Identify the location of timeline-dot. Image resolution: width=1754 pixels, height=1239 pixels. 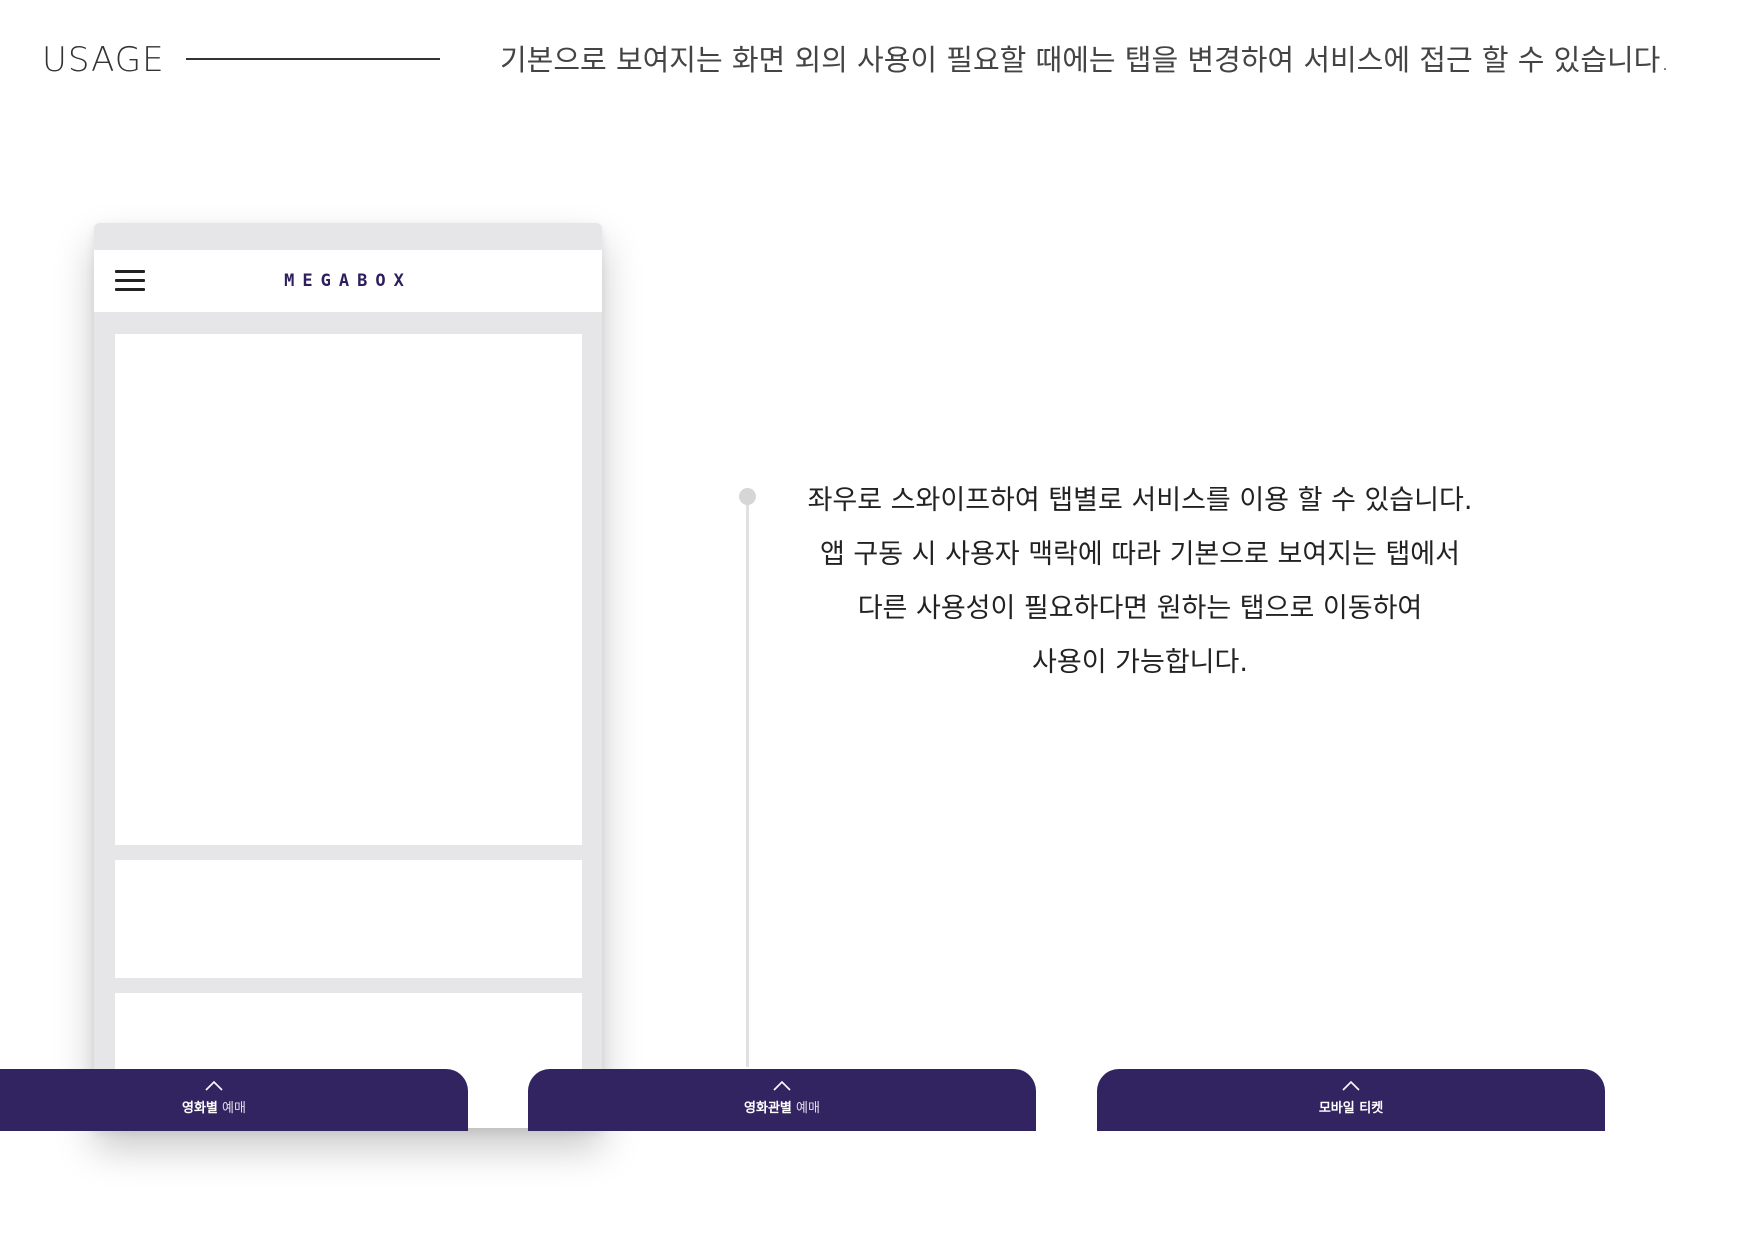
(747, 496).